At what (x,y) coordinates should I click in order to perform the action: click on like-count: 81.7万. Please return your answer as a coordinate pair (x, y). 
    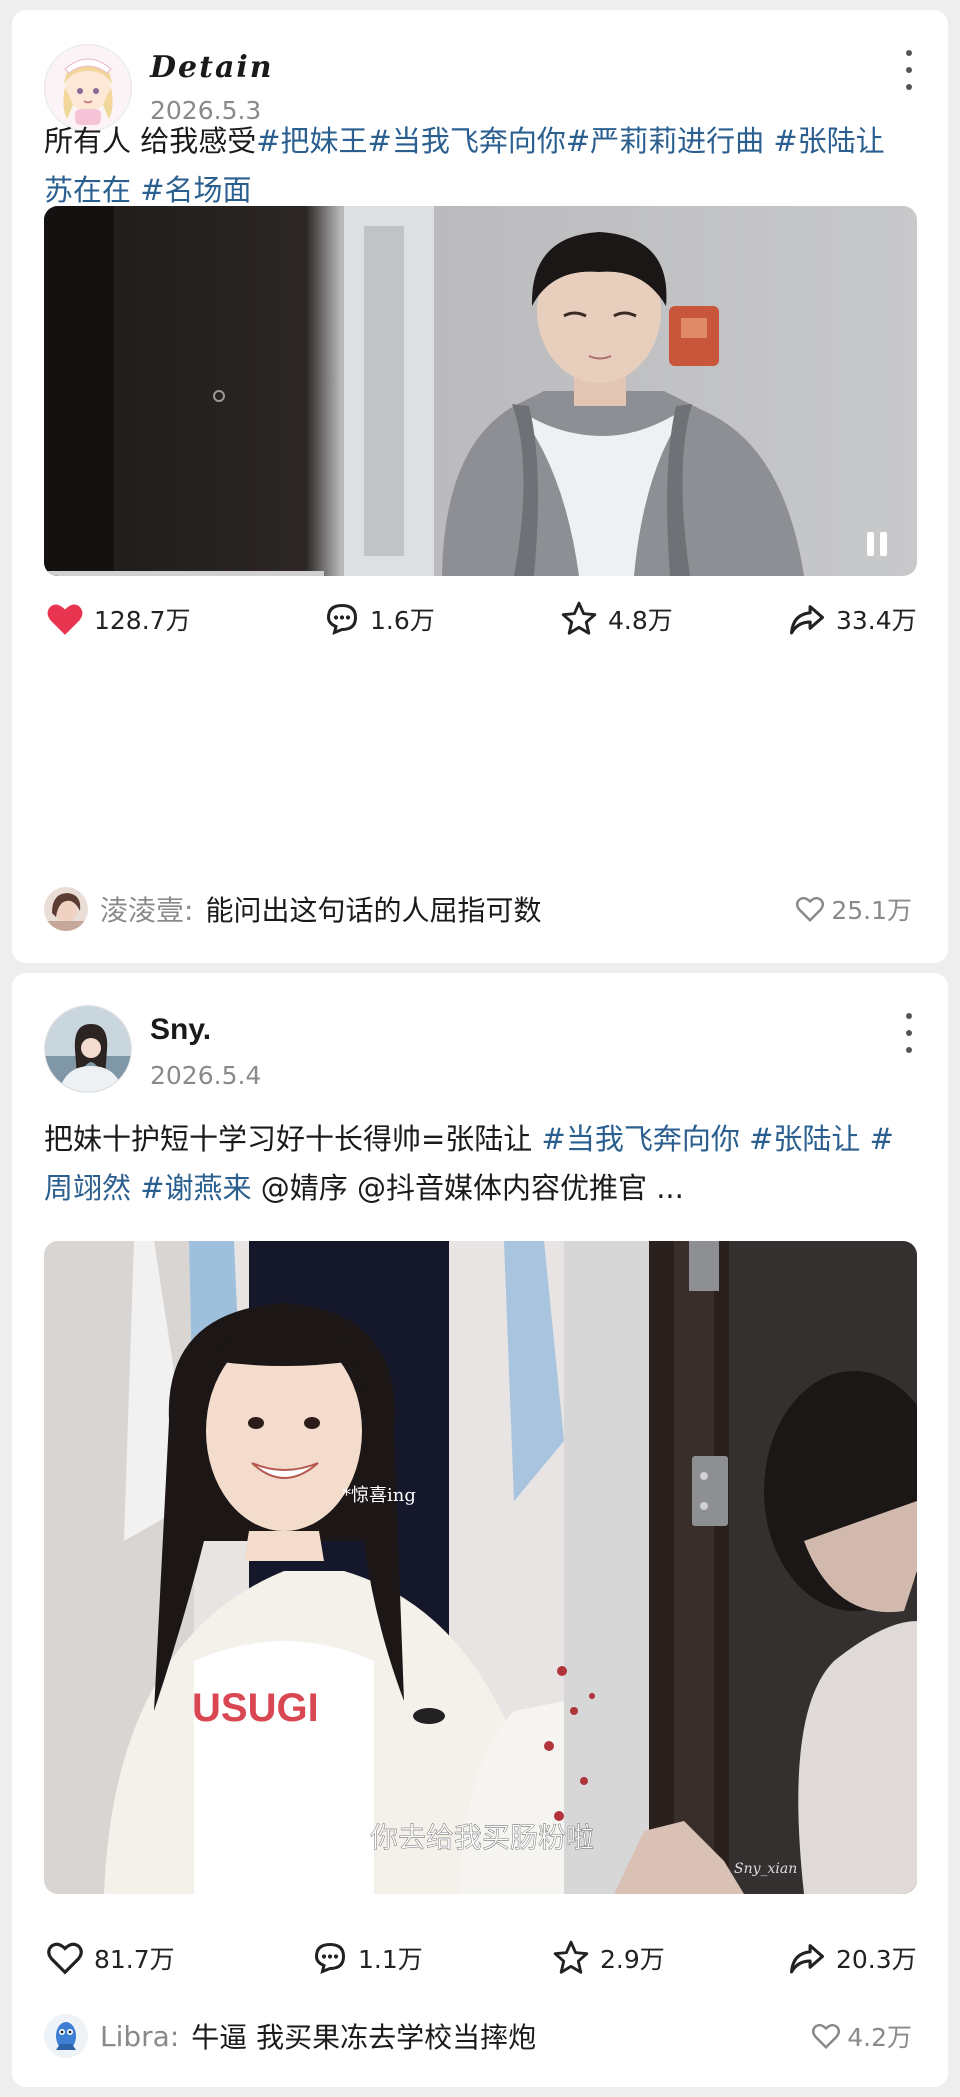
    Looking at the image, I should click on (134, 1959).